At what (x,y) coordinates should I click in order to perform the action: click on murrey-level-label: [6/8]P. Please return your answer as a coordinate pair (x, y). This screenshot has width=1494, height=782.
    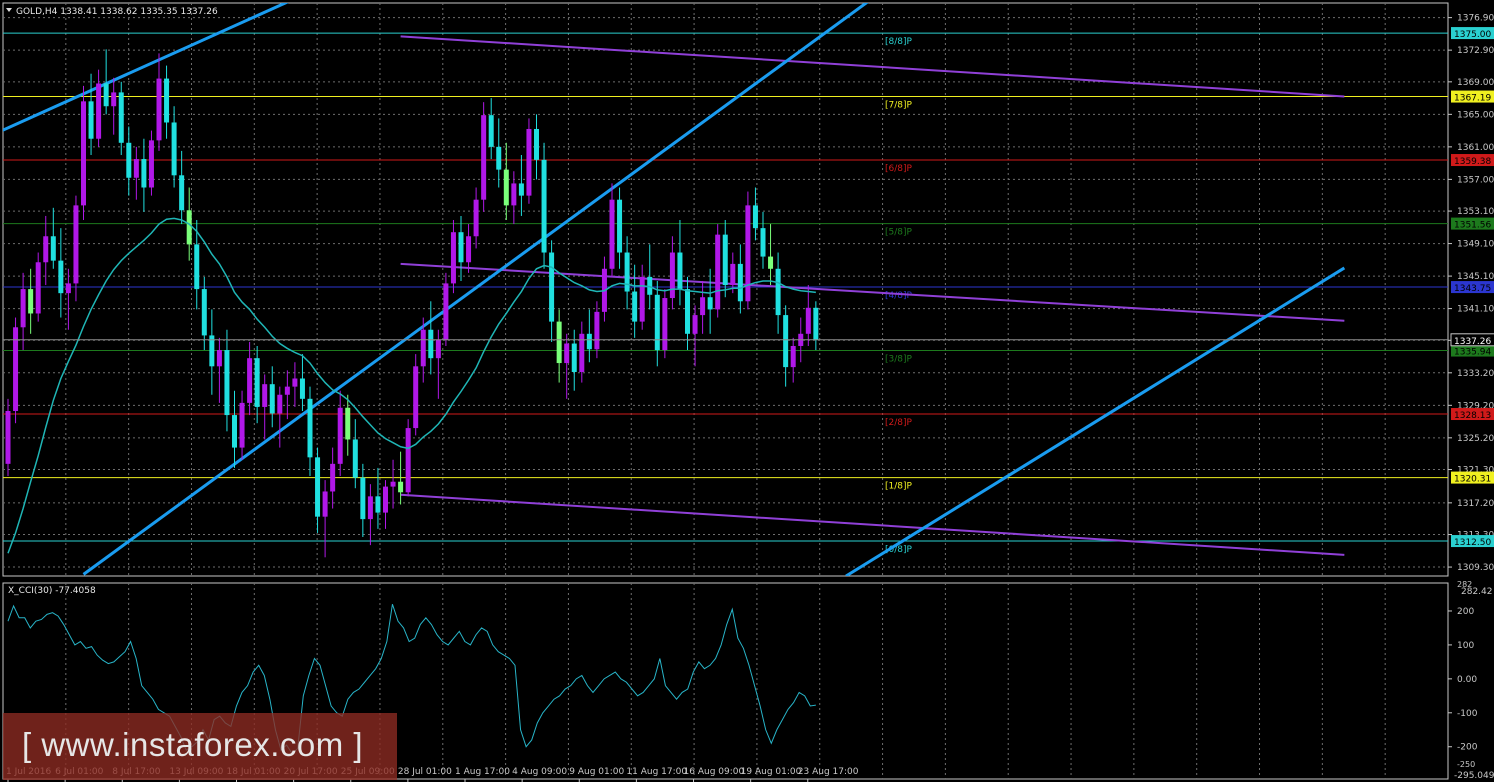
    Looking at the image, I should click on (899, 169).